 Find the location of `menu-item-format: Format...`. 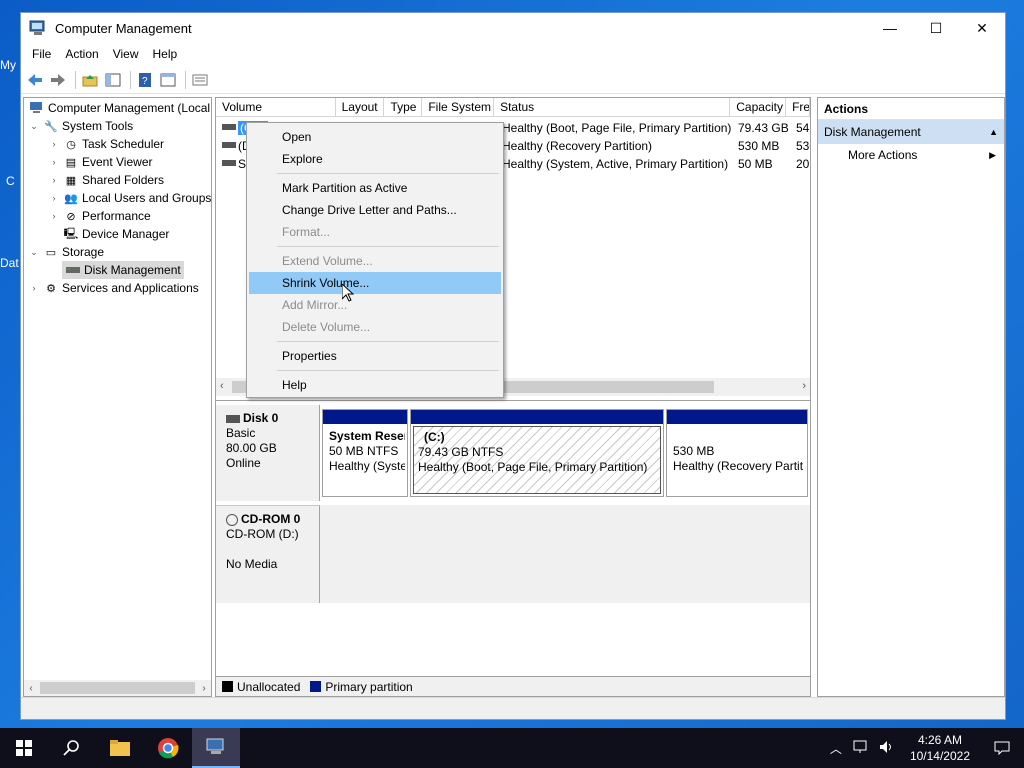

menu-item-format: Format... is located at coordinates (306, 232).